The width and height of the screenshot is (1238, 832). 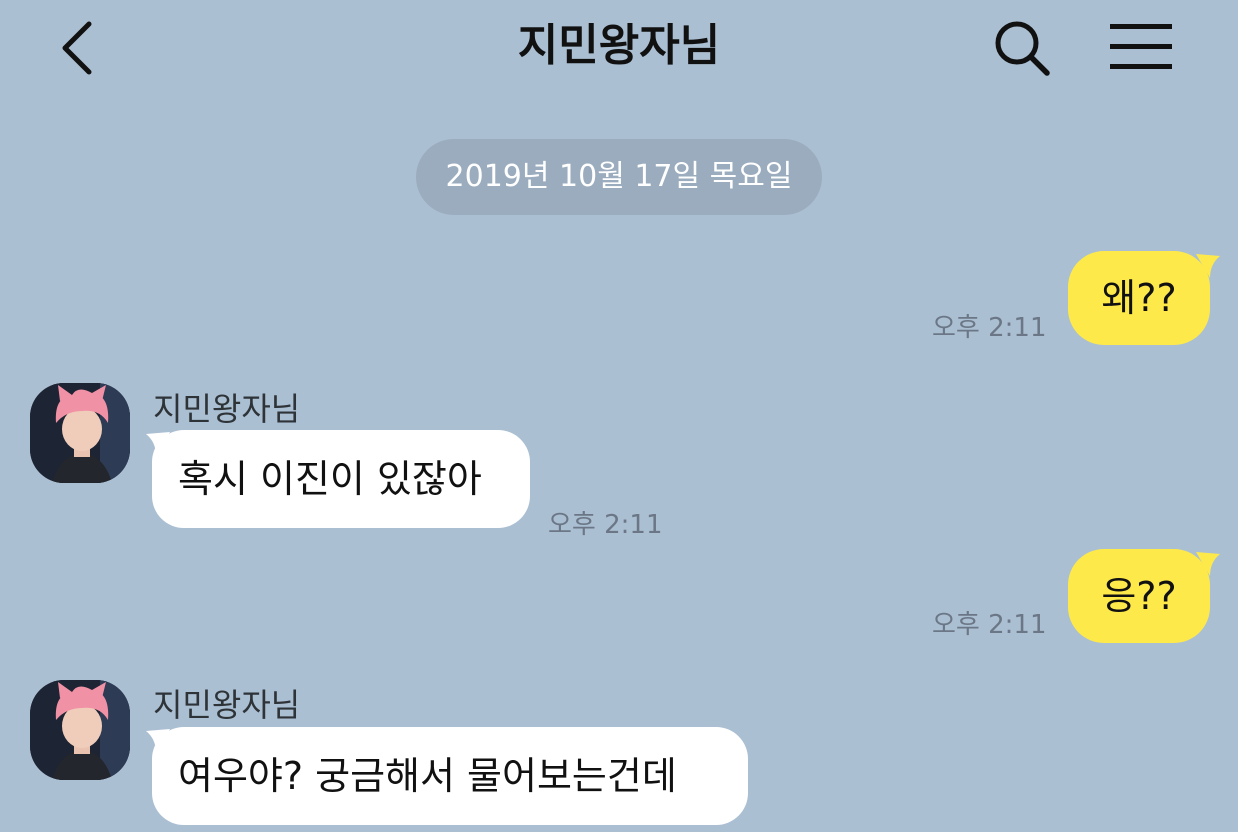 I want to click on message-text: 응??, so click(x=1139, y=596).